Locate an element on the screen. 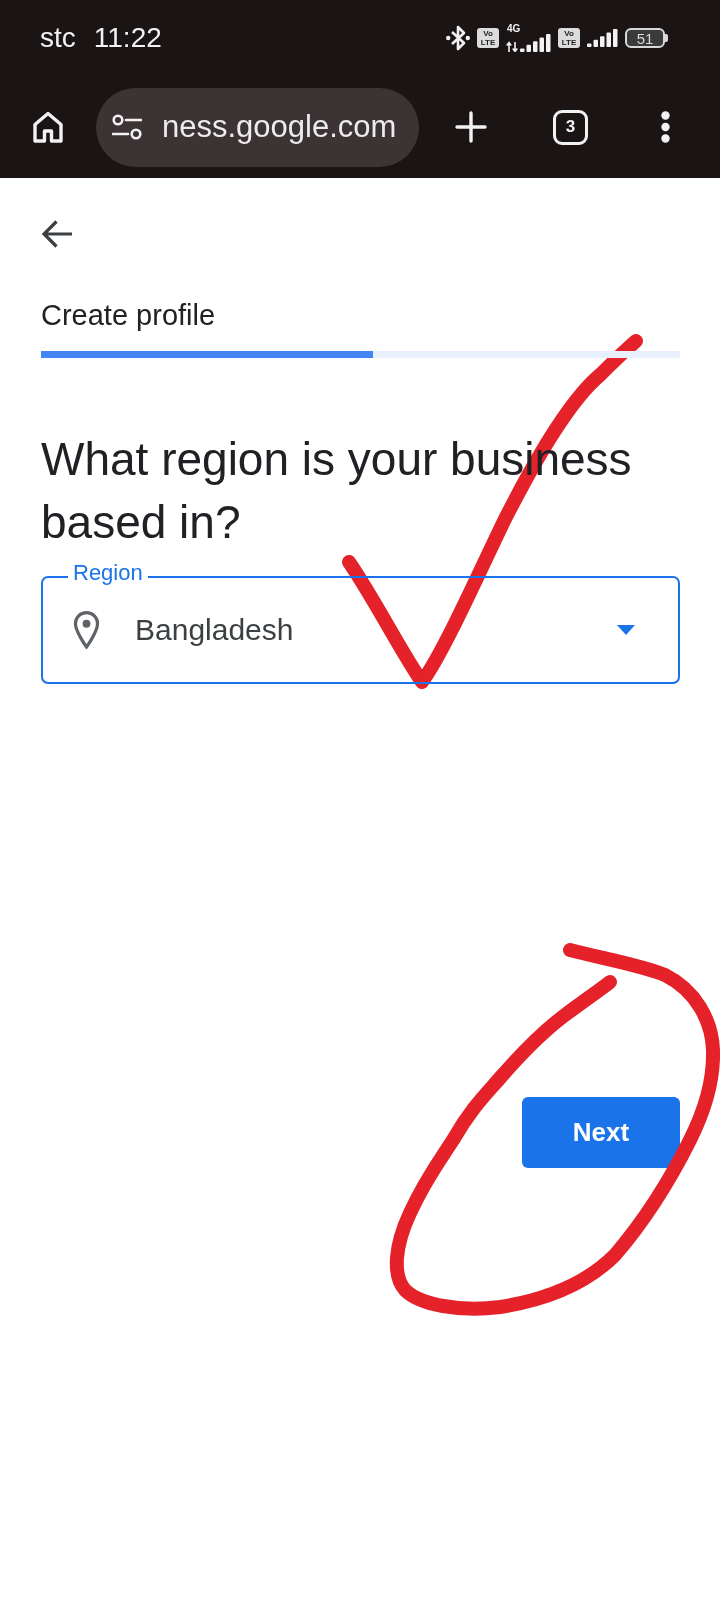  url-text: ness.google.com is located at coordinates (279, 127).